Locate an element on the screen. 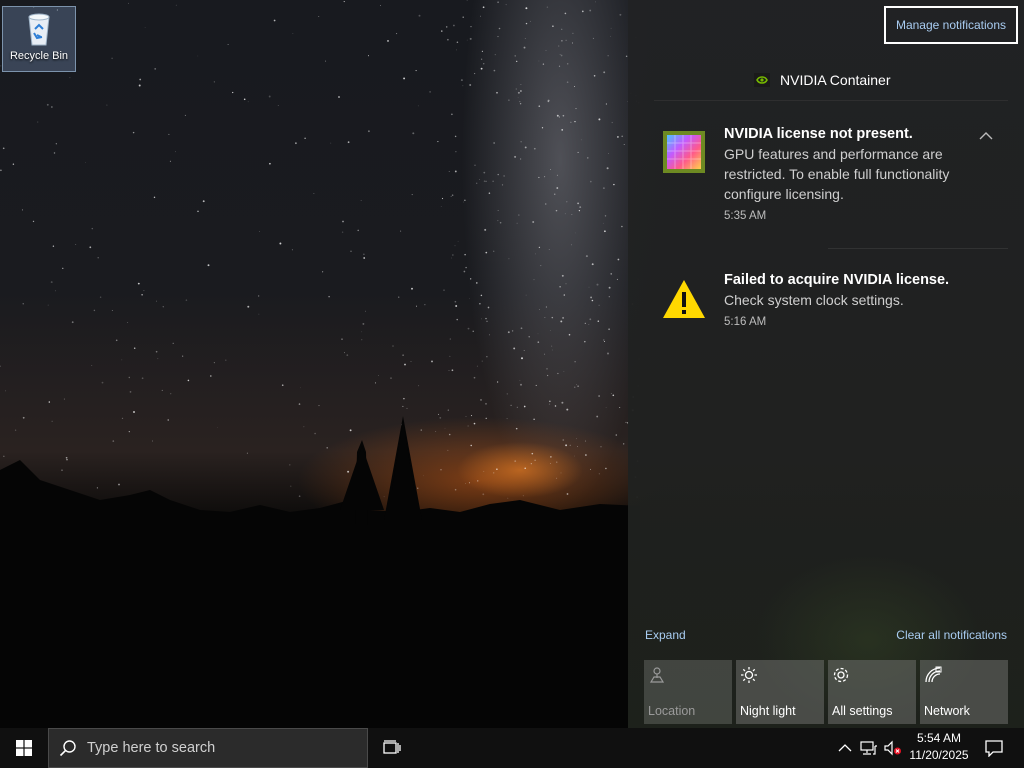 The image size is (1024, 768). recycle-bin-shortcut: Recycle Bin is located at coordinates (39, 39).